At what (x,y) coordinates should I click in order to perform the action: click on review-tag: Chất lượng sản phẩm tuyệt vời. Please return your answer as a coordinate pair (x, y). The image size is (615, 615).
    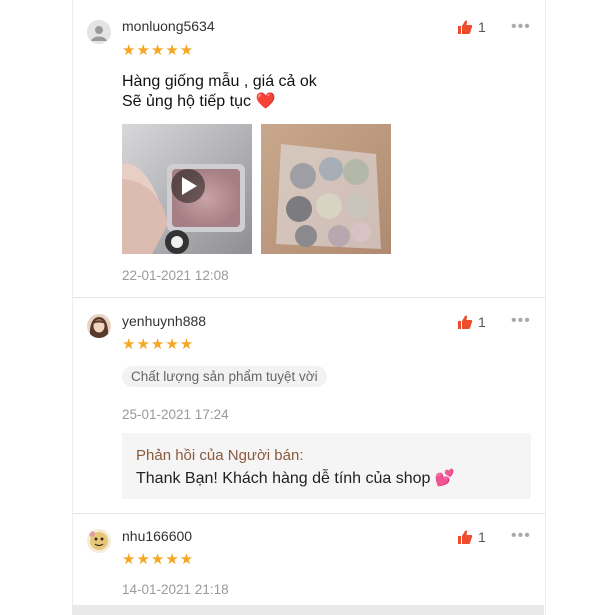
    Looking at the image, I should click on (224, 376).